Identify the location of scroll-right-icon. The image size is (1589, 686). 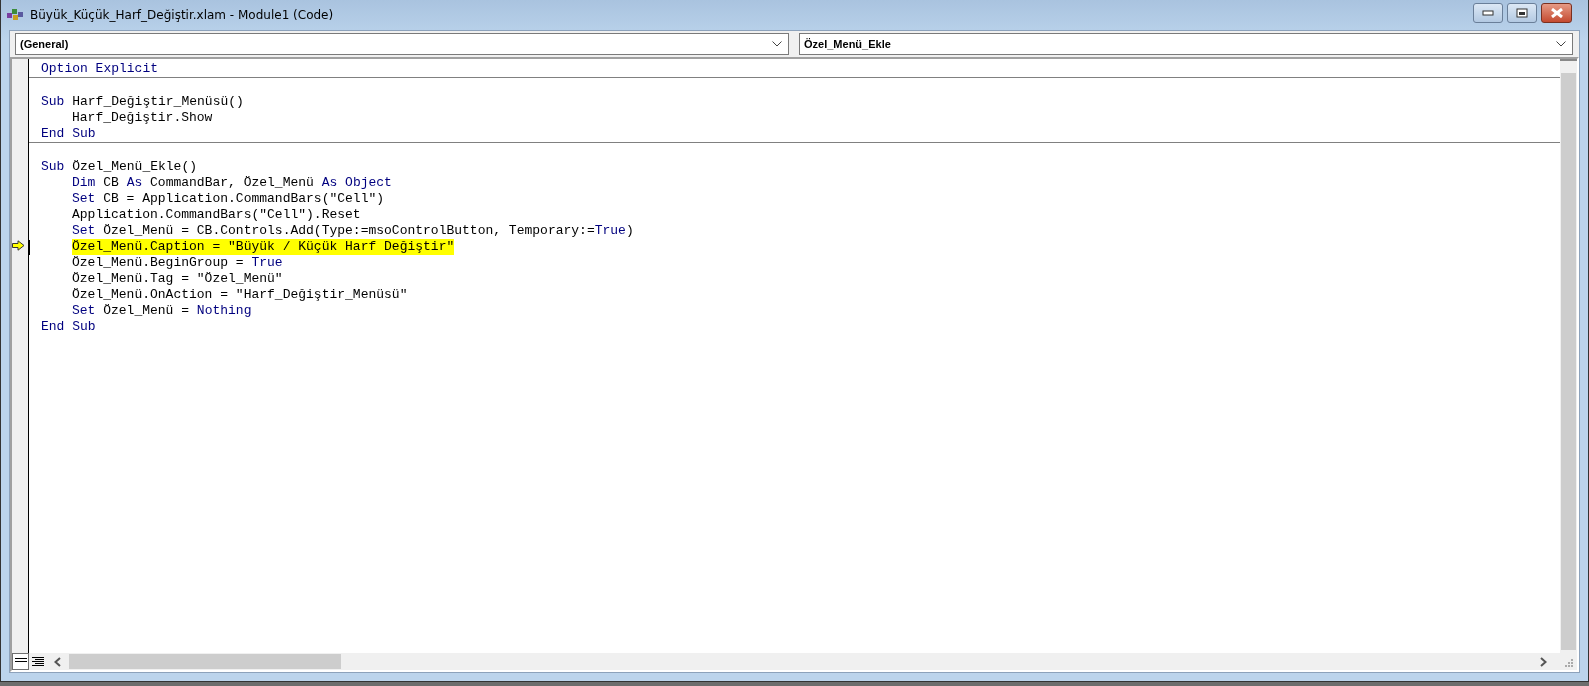
(1543, 661).